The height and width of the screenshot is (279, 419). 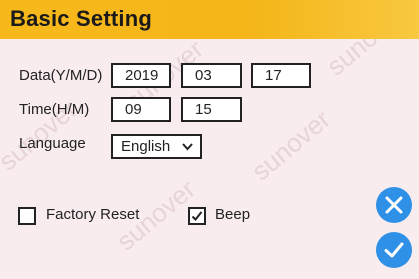 I want to click on chevron-down-icon, so click(x=187, y=147).